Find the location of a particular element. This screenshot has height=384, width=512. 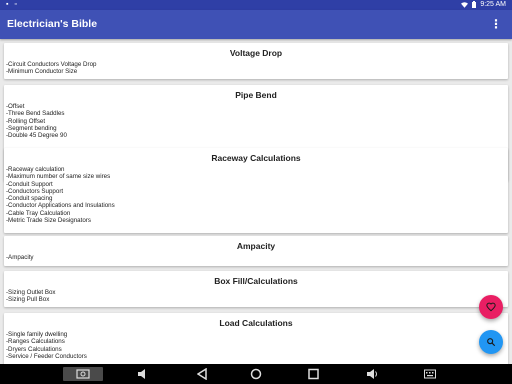

list-item: -Conduit Support is located at coordinates (257, 184).